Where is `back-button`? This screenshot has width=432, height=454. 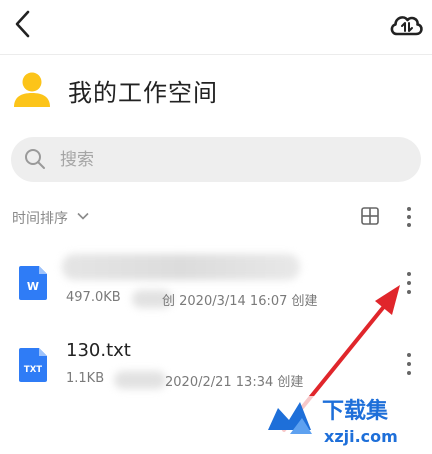
back-button is located at coordinates (24, 24).